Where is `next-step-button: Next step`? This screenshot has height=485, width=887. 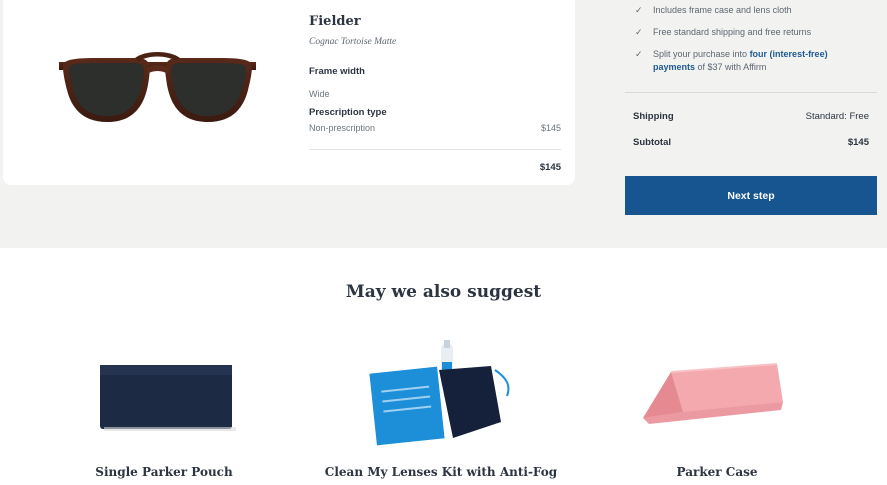
next-step-button: Next step is located at coordinates (751, 195).